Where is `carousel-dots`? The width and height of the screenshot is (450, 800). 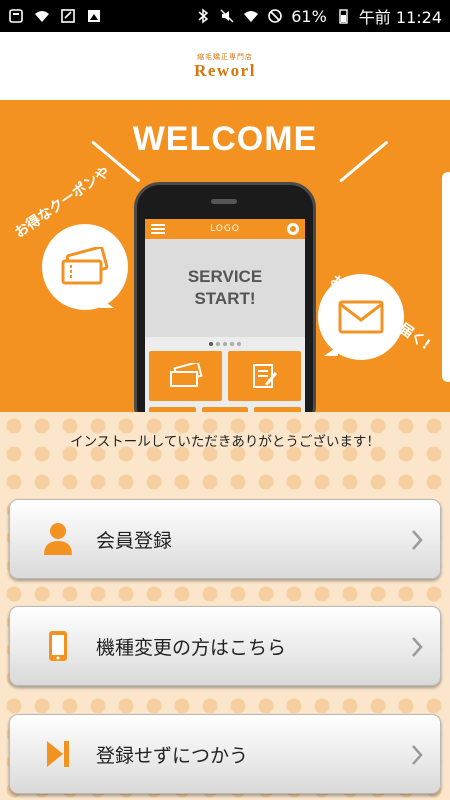
carousel-dots is located at coordinates (225, 344).